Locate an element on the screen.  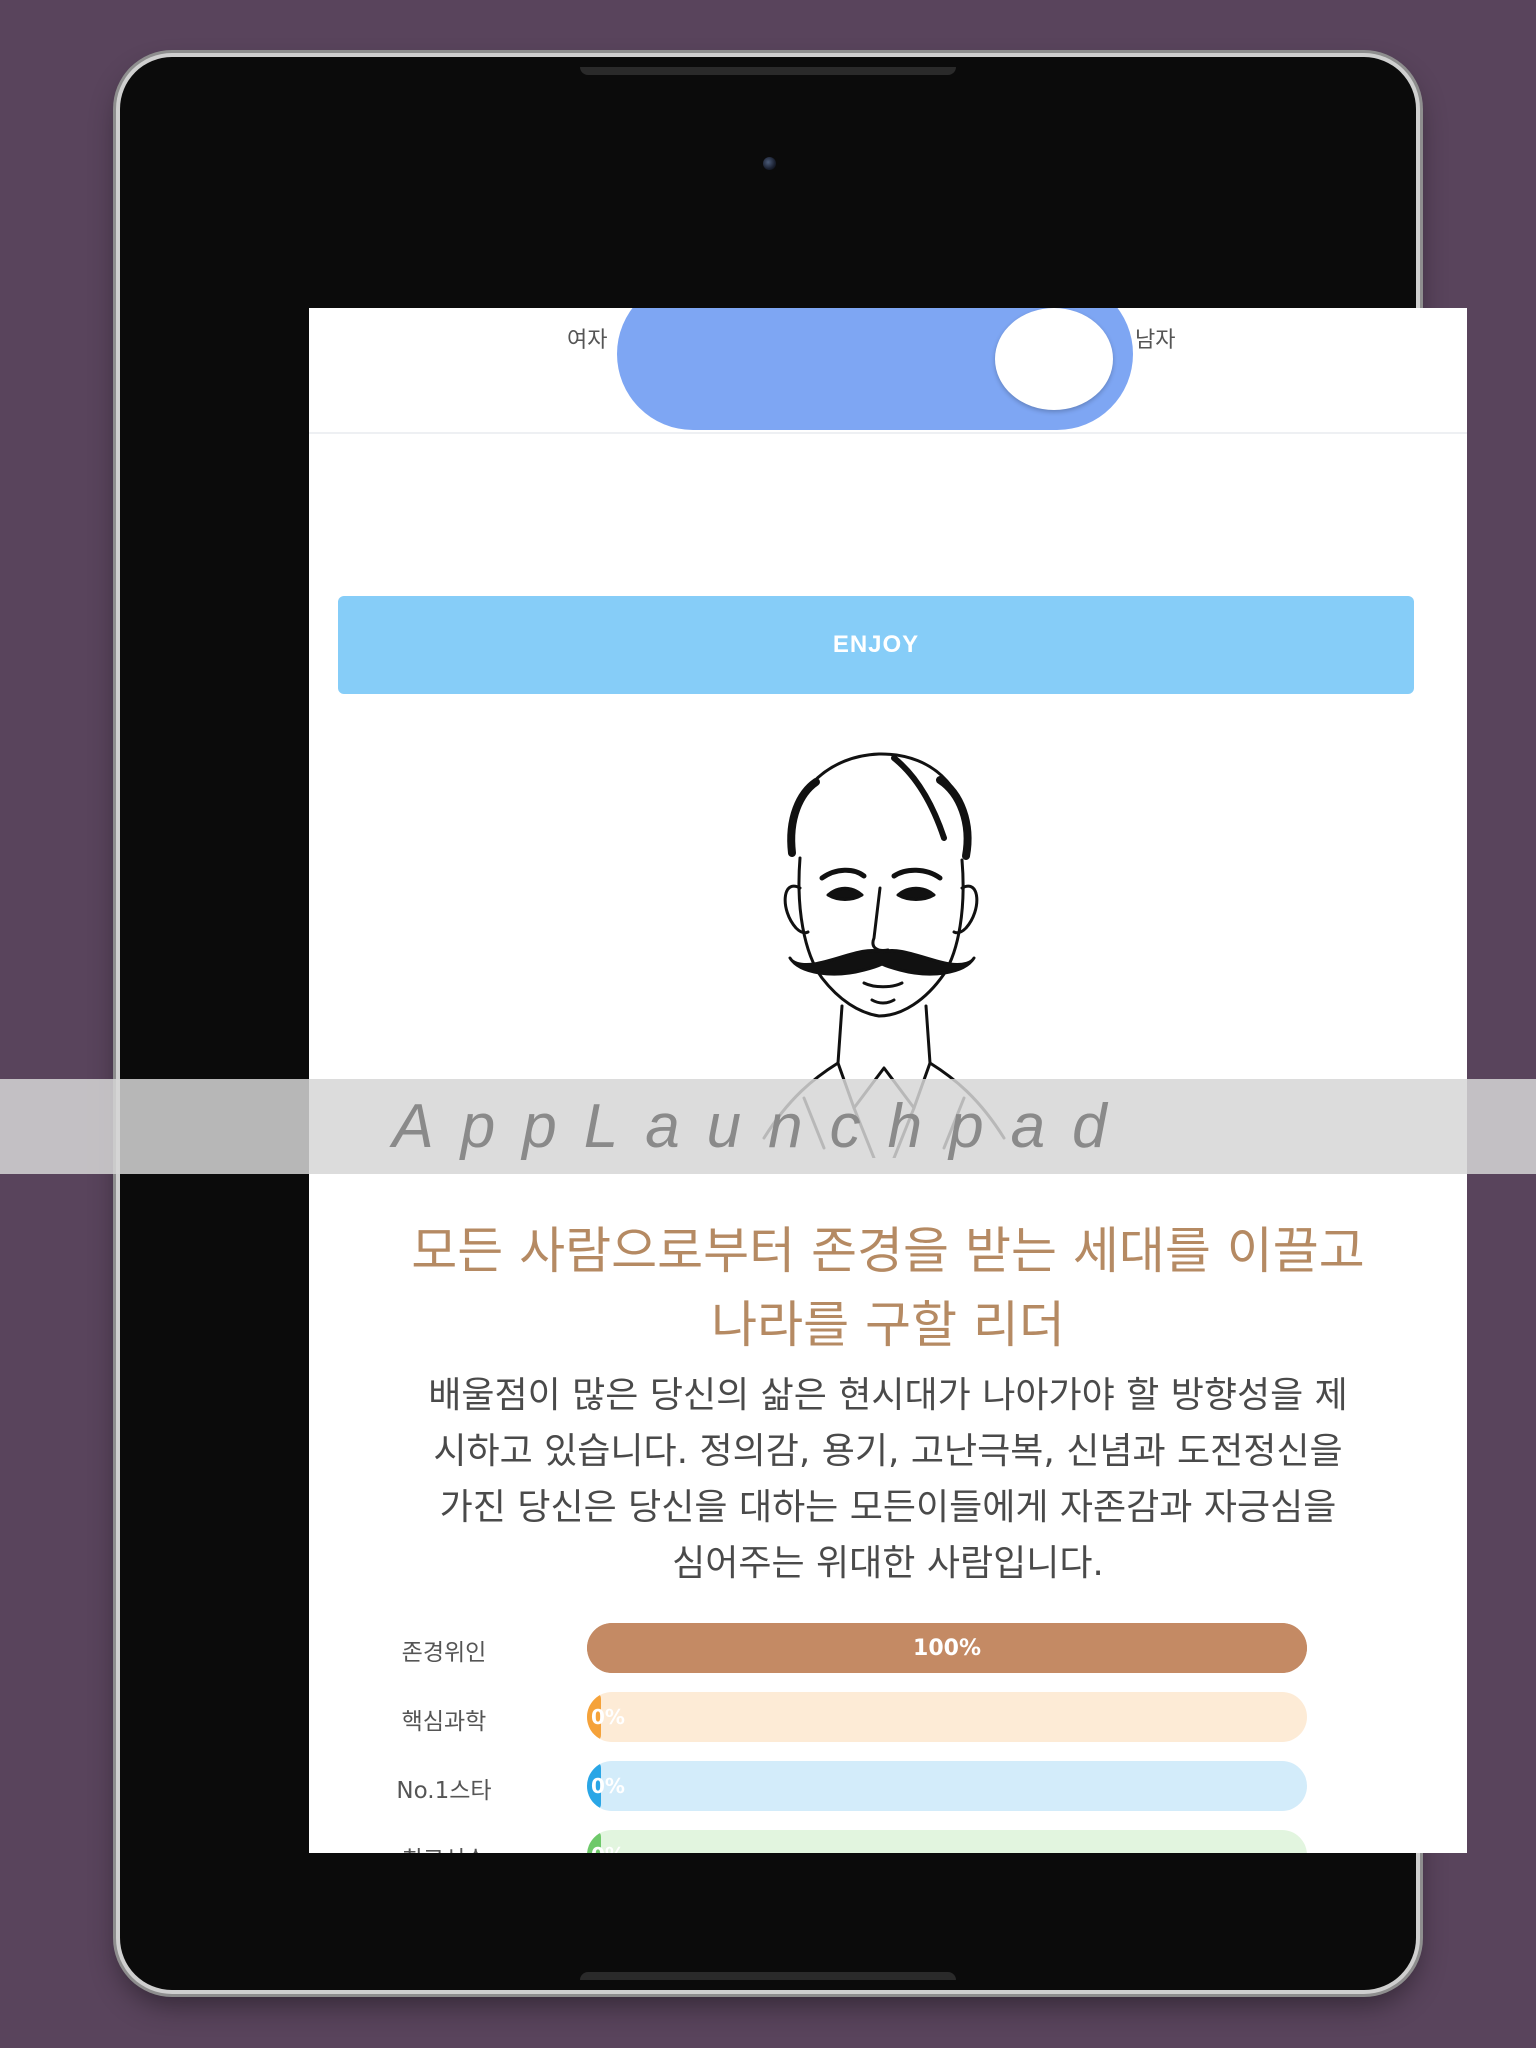
stat-row-respected-figure: 존경위인 100% is located at coordinates (888, 1648).